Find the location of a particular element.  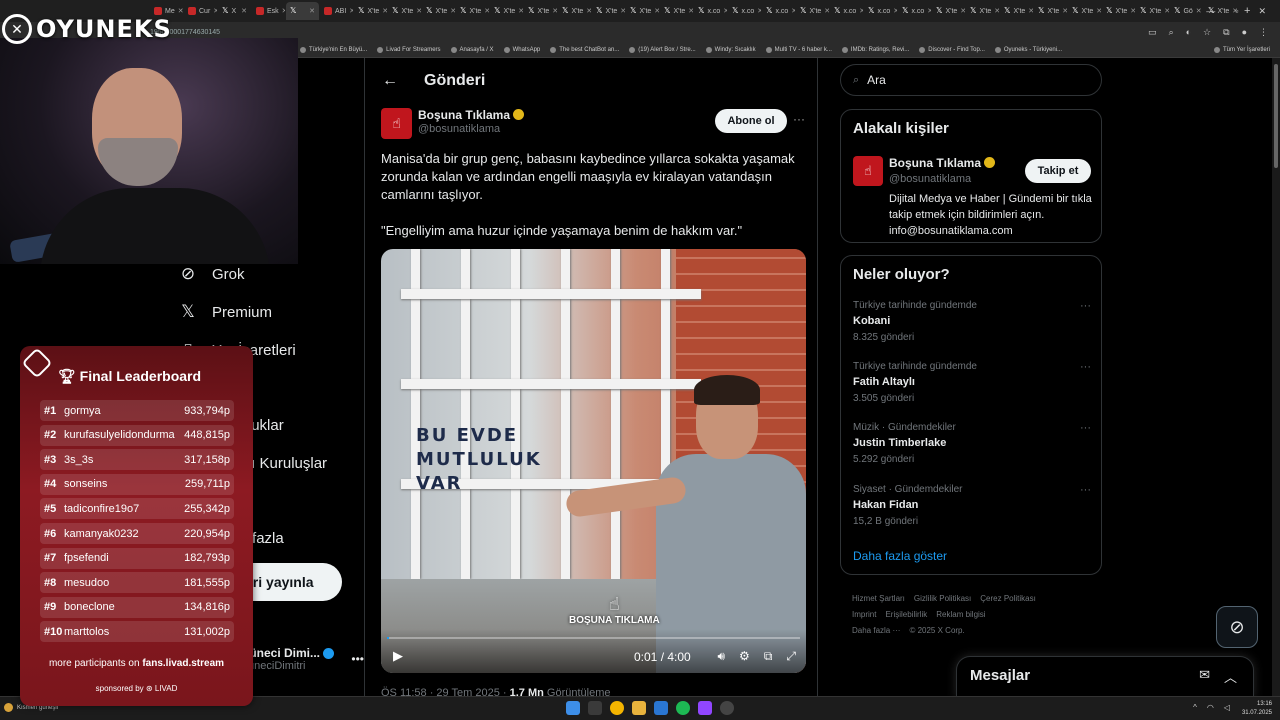

bookmark-item: WhatsApp is located at coordinates (521, 49).